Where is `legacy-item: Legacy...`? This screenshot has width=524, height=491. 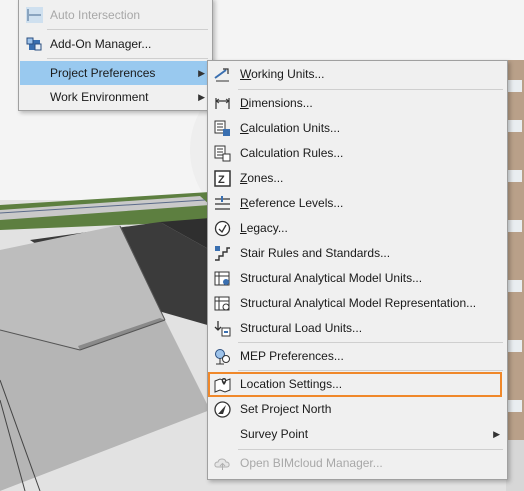 legacy-item: Legacy... is located at coordinates (357, 228).